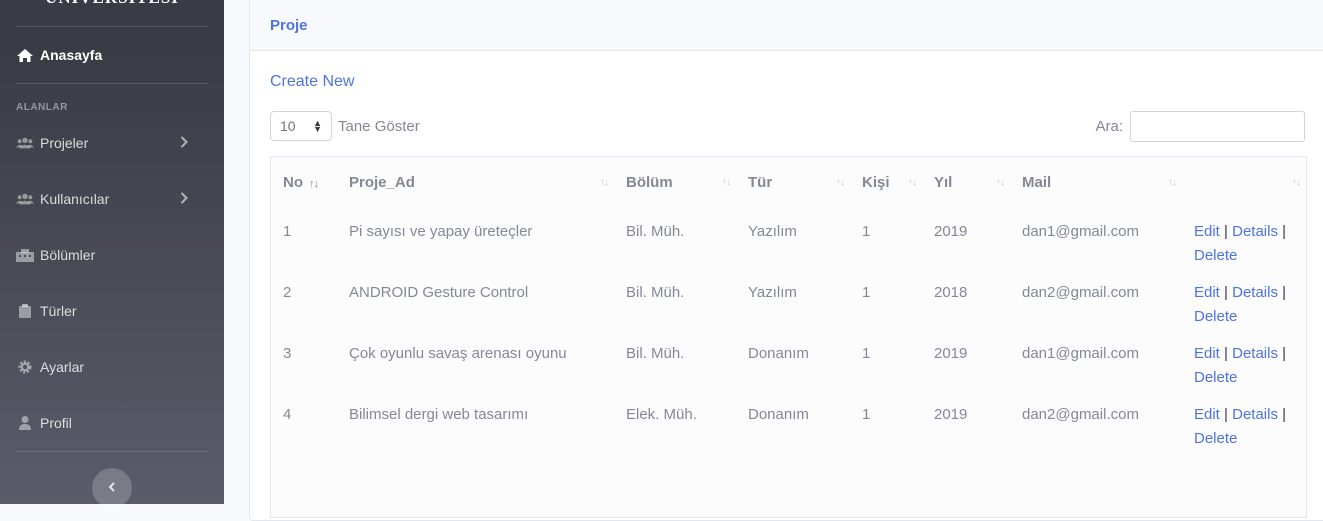  What do you see at coordinates (441, 231) in the screenshot?
I see `cell-proje-ad: Pi sayısı ve yapay üreteçler` at bounding box center [441, 231].